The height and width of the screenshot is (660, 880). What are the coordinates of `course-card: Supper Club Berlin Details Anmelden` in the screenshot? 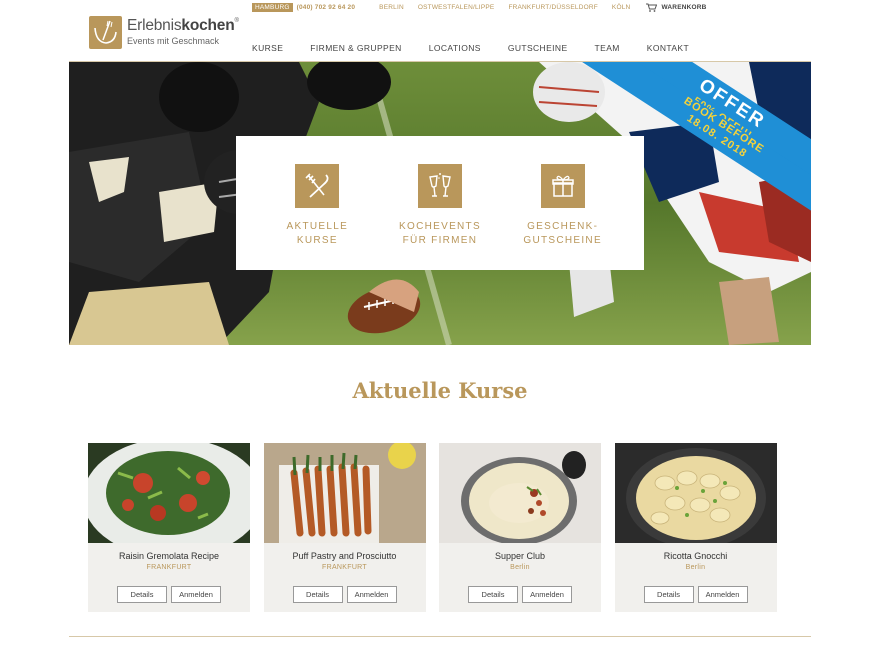 It's located at (520, 527).